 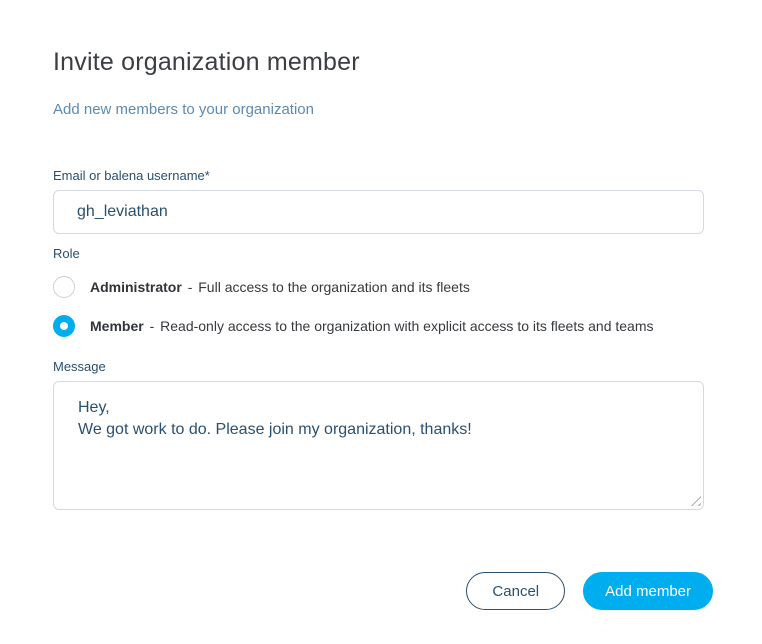 I want to click on role-label: Role, so click(x=66, y=253).